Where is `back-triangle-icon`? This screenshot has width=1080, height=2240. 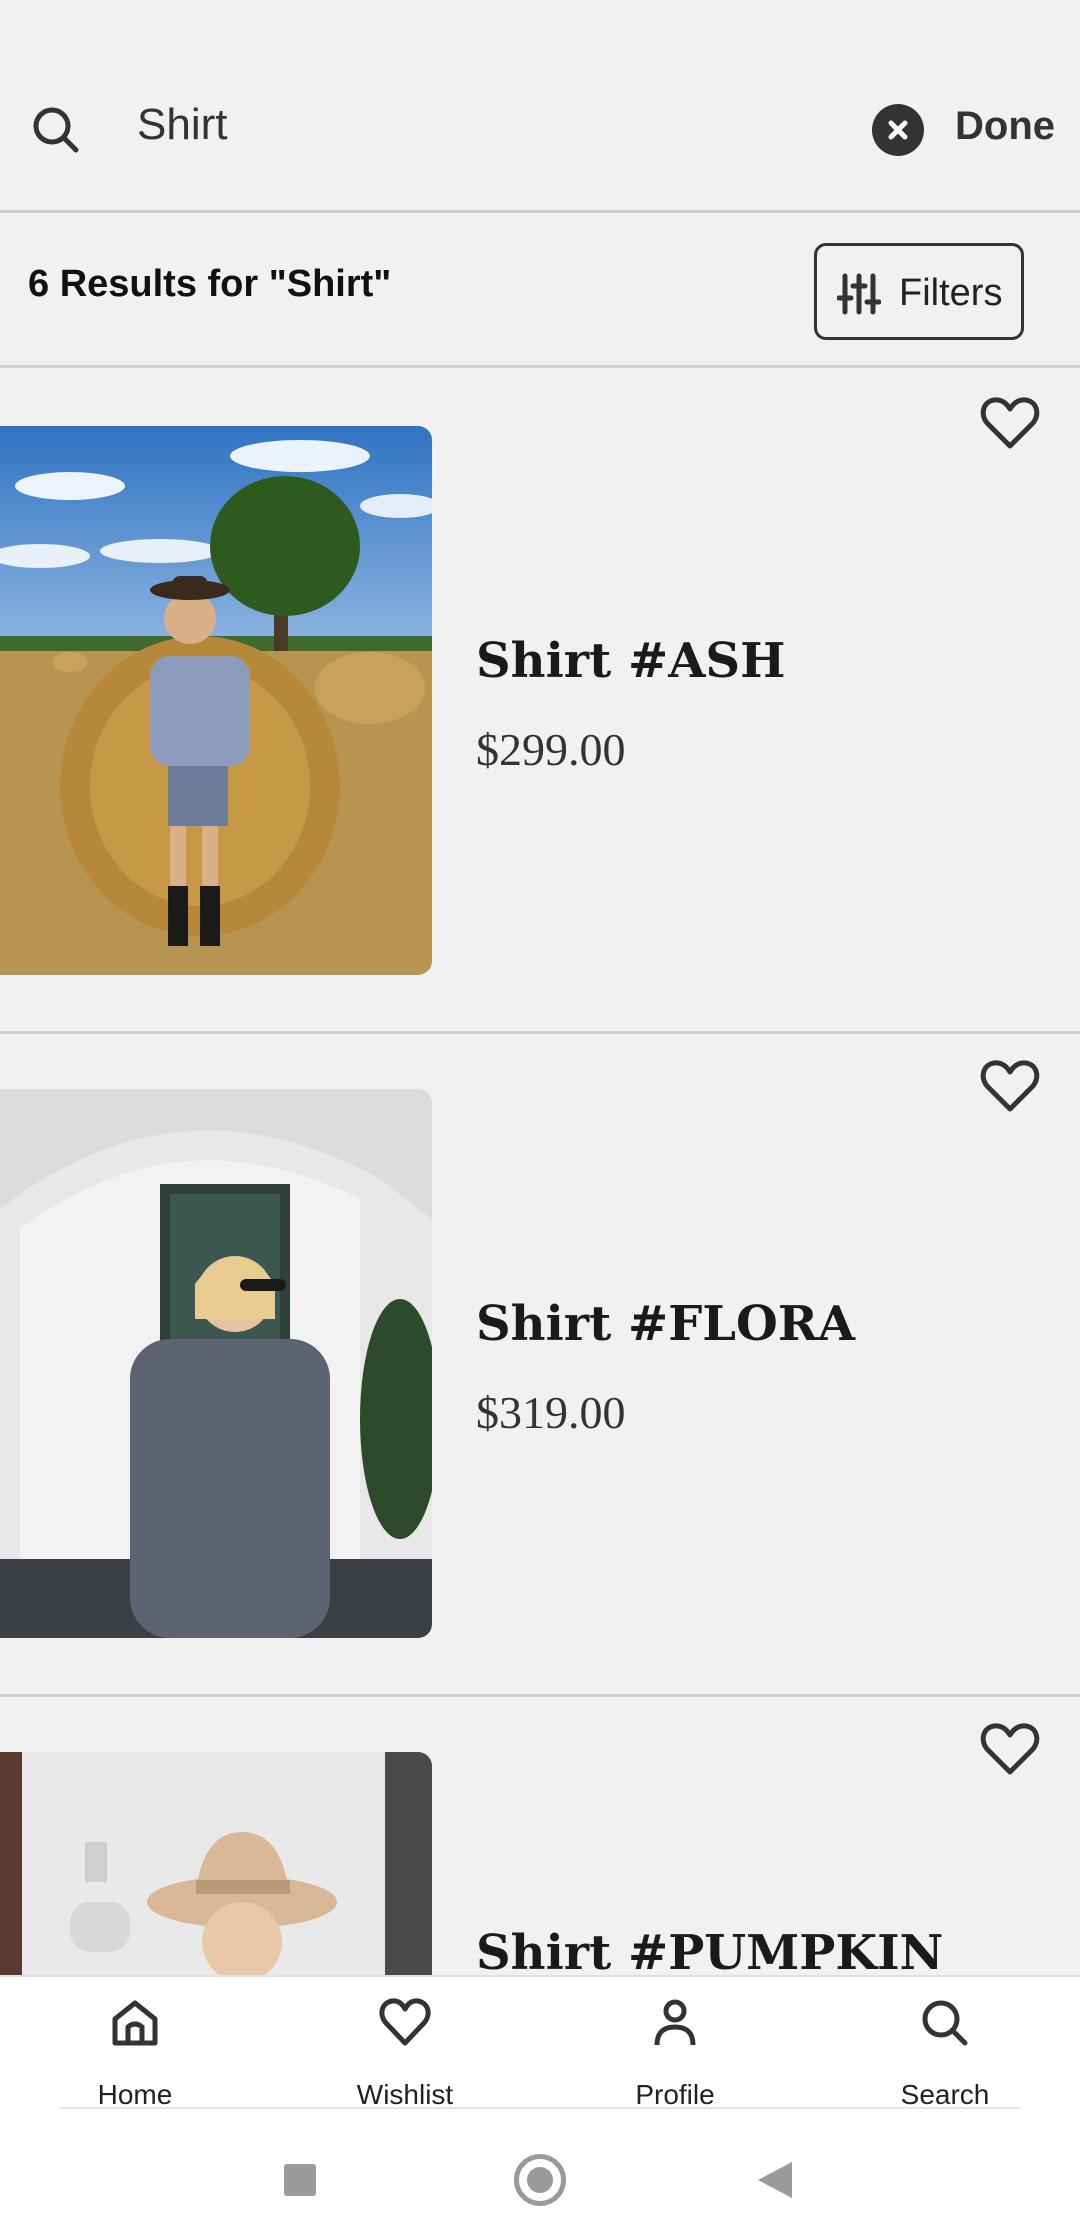
back-triangle-icon is located at coordinates (775, 2180).